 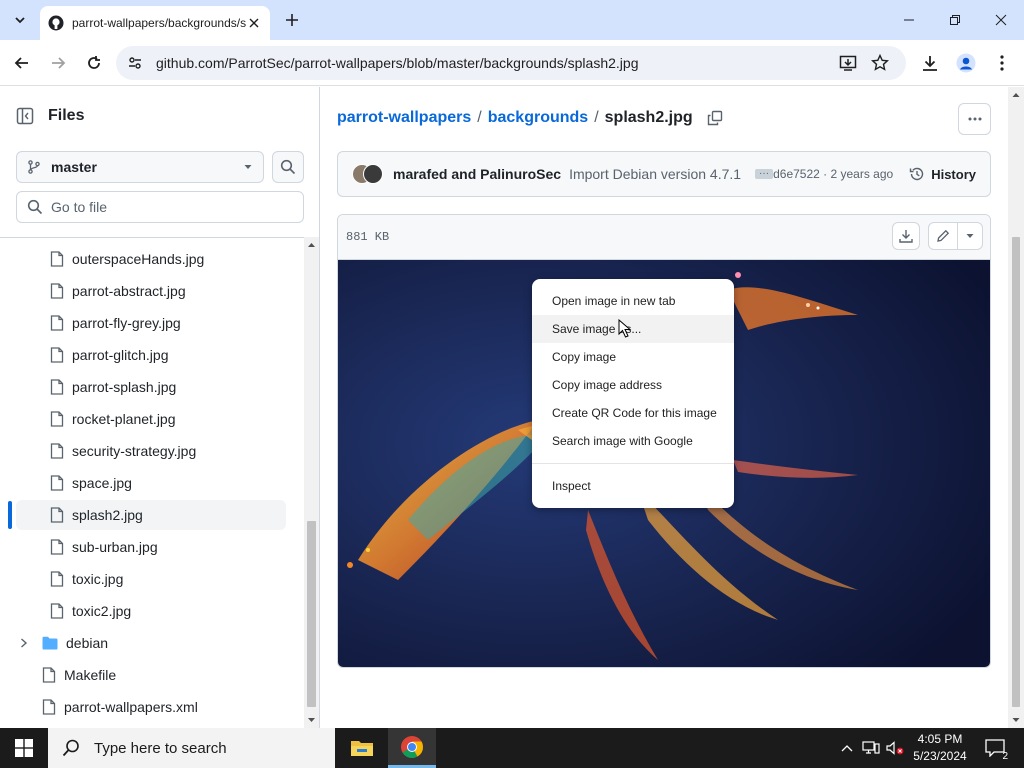 I want to click on breadcrumb-folder-link: backgrounds, so click(x=538, y=118).